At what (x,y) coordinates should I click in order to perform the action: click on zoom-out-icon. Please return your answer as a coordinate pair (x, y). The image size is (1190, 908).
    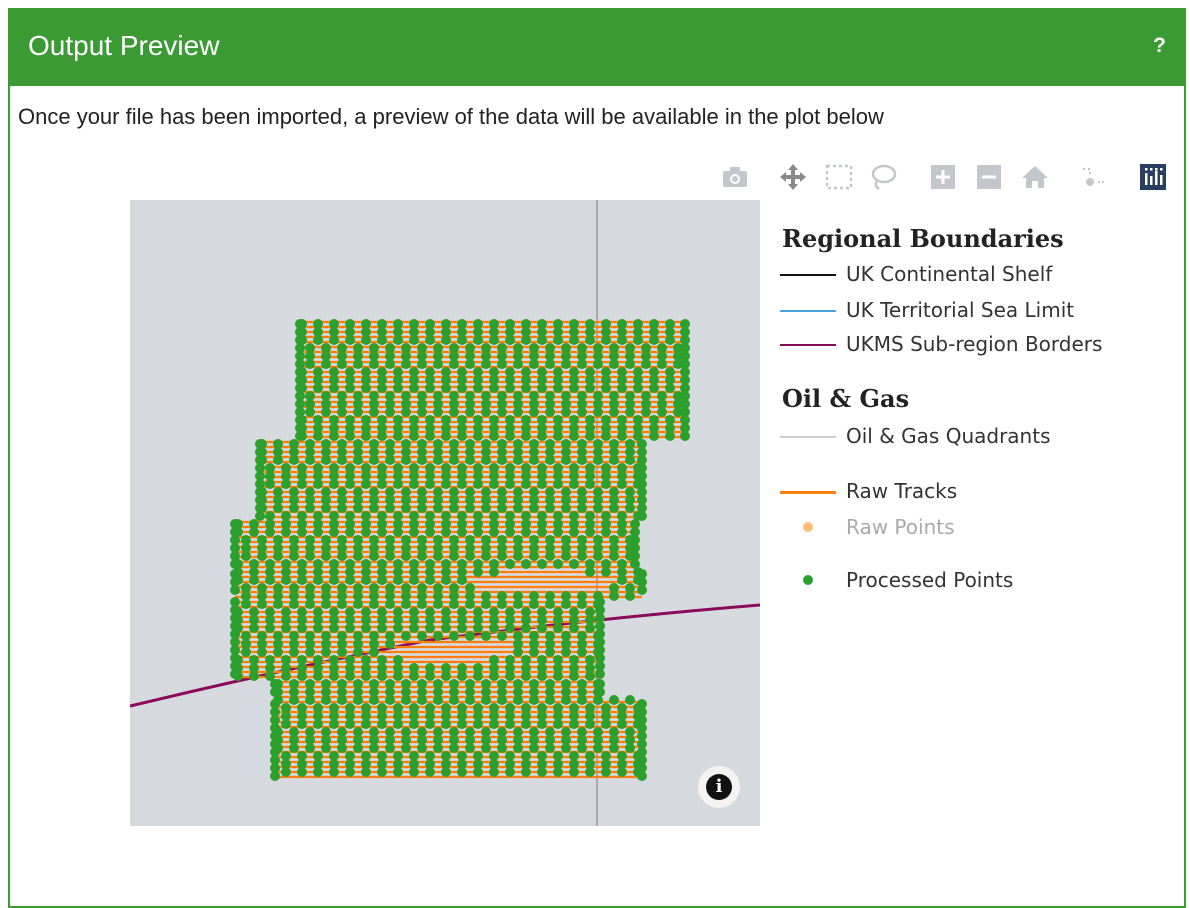
    Looking at the image, I should click on (989, 177).